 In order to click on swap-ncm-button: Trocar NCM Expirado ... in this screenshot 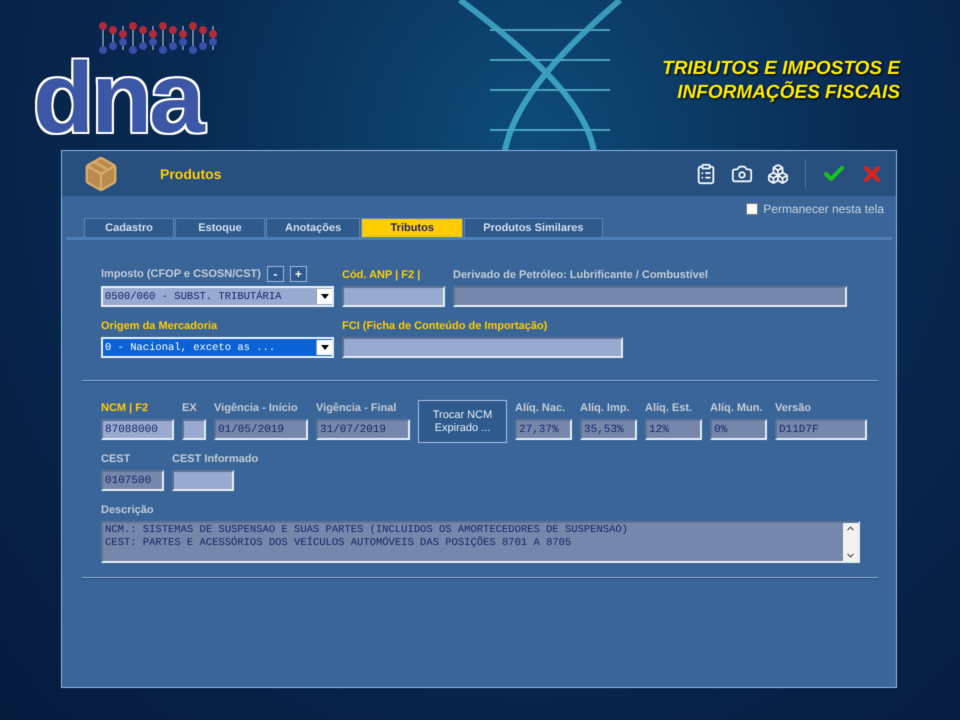, I will do `click(462, 421)`.